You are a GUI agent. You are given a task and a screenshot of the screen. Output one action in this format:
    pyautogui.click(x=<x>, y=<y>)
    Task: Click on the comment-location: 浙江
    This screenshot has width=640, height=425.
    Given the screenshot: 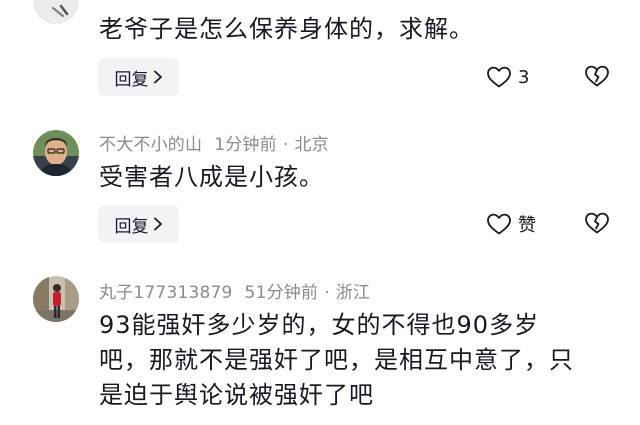 What is the action you would take?
    pyautogui.click(x=353, y=293)
    